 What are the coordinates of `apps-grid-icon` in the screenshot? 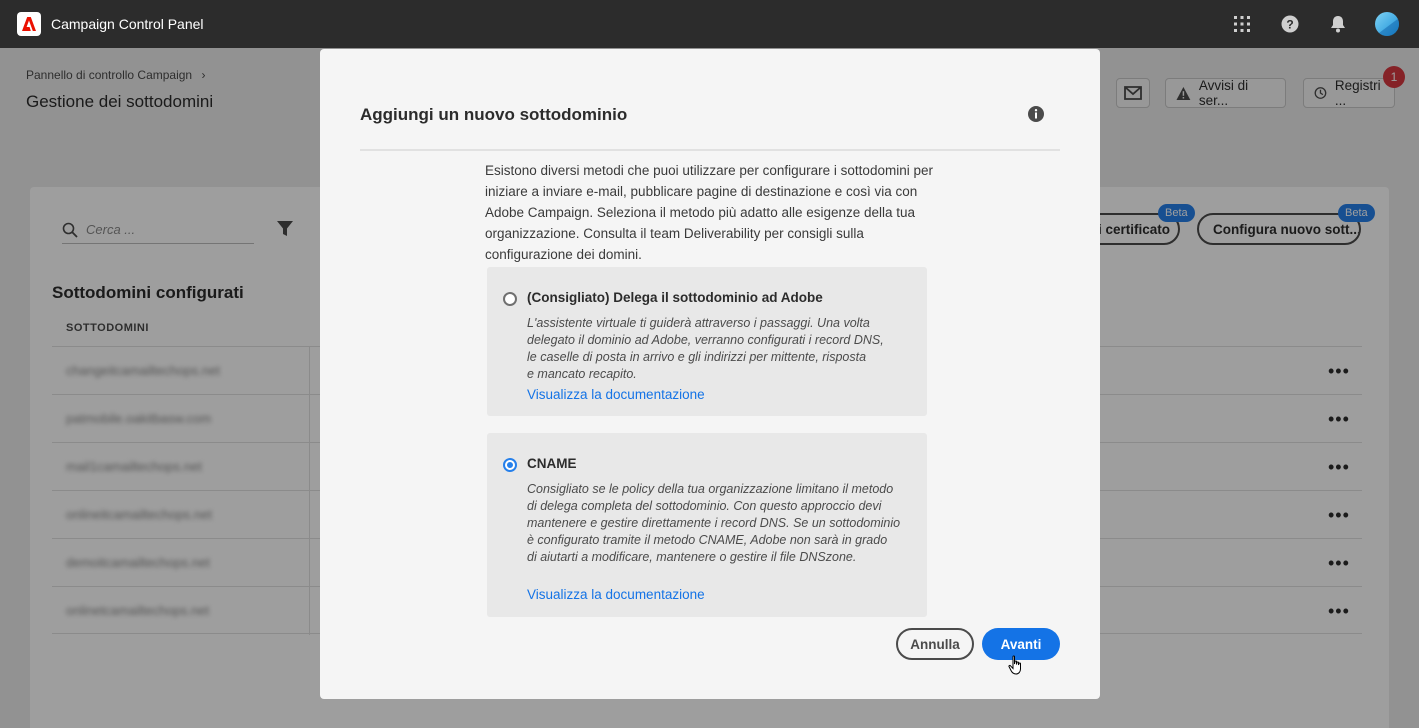 It's located at (1242, 24).